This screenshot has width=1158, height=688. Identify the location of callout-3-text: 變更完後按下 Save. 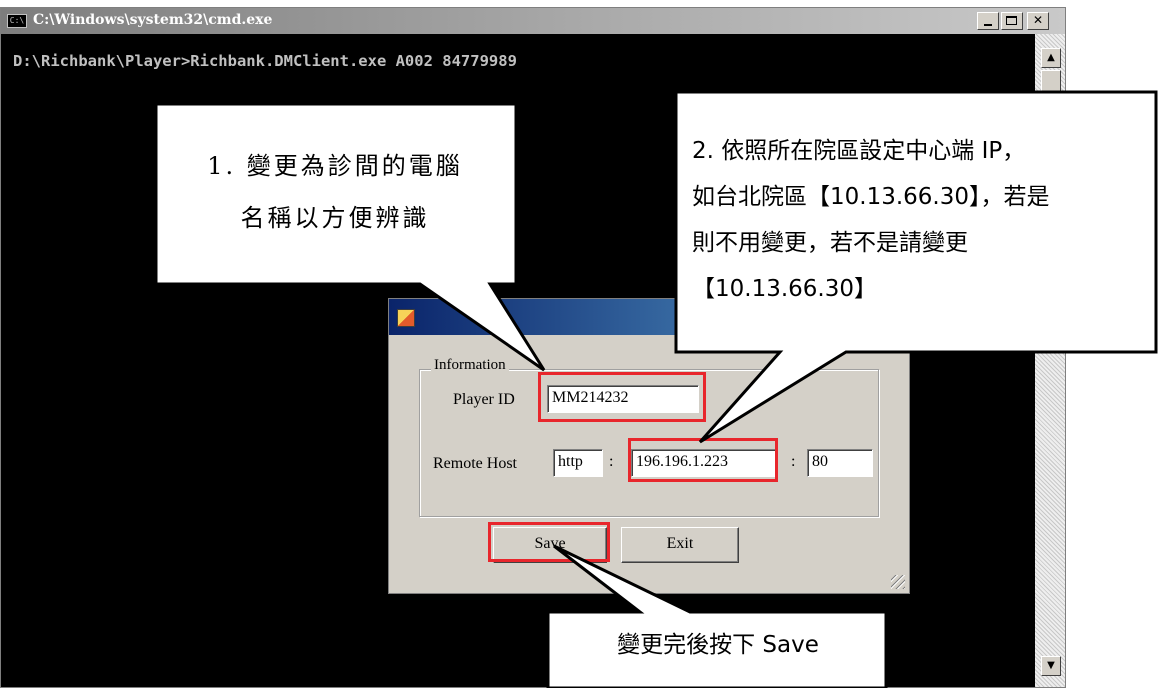
(718, 645).